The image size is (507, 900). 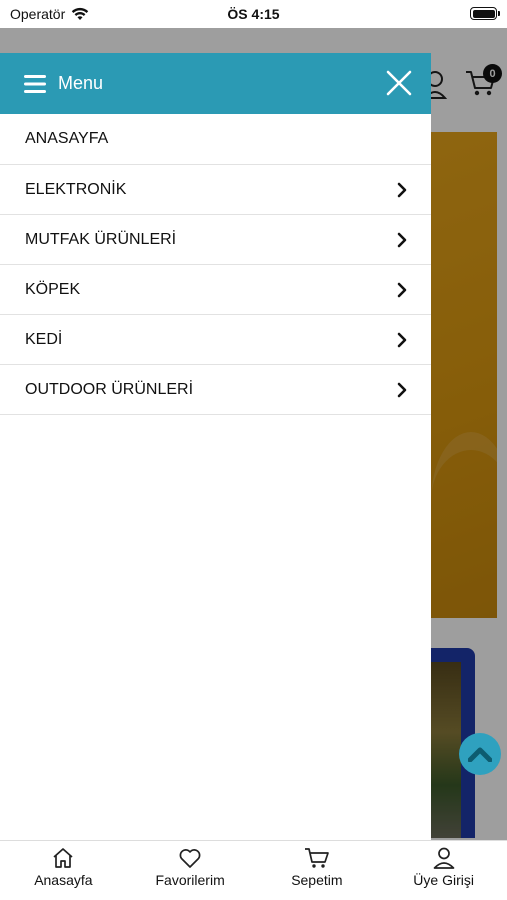 What do you see at coordinates (101, 239) in the screenshot?
I see `menu-item-label: MUTFAK ÜRÜNLERİ` at bounding box center [101, 239].